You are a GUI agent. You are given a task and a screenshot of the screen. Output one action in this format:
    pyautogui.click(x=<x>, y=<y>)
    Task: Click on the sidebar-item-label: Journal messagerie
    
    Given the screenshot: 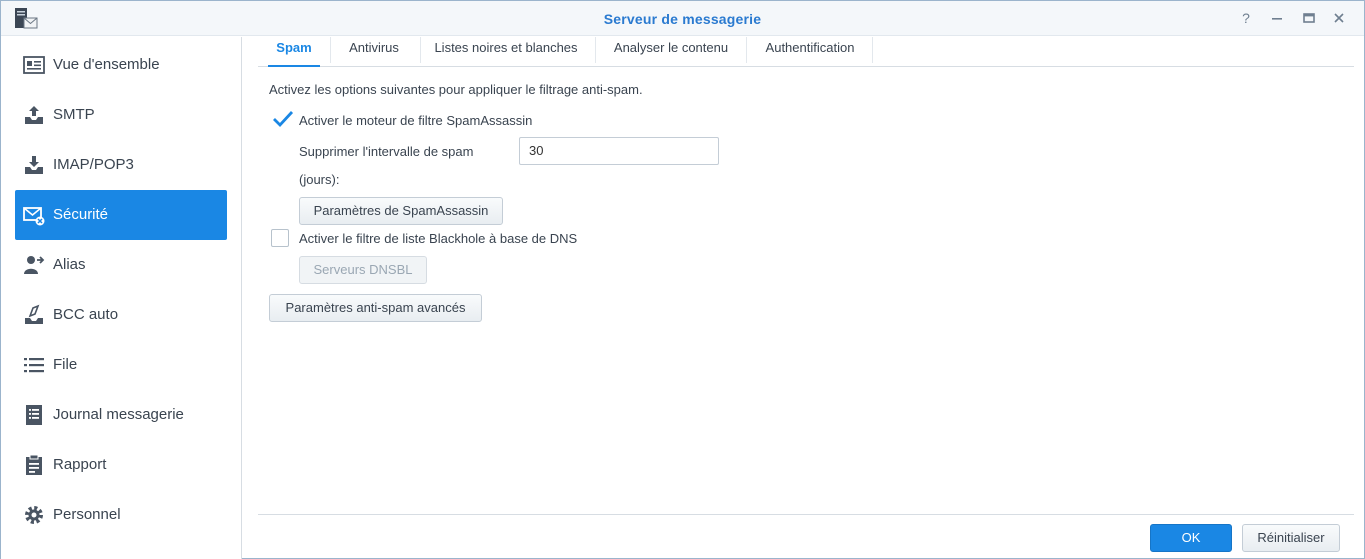 What is the action you would take?
    pyautogui.click(x=118, y=414)
    